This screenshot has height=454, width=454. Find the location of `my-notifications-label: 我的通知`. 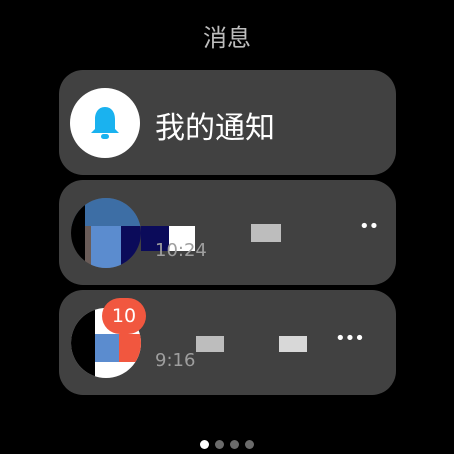

my-notifications-label: 我的通知 is located at coordinates (215, 128).